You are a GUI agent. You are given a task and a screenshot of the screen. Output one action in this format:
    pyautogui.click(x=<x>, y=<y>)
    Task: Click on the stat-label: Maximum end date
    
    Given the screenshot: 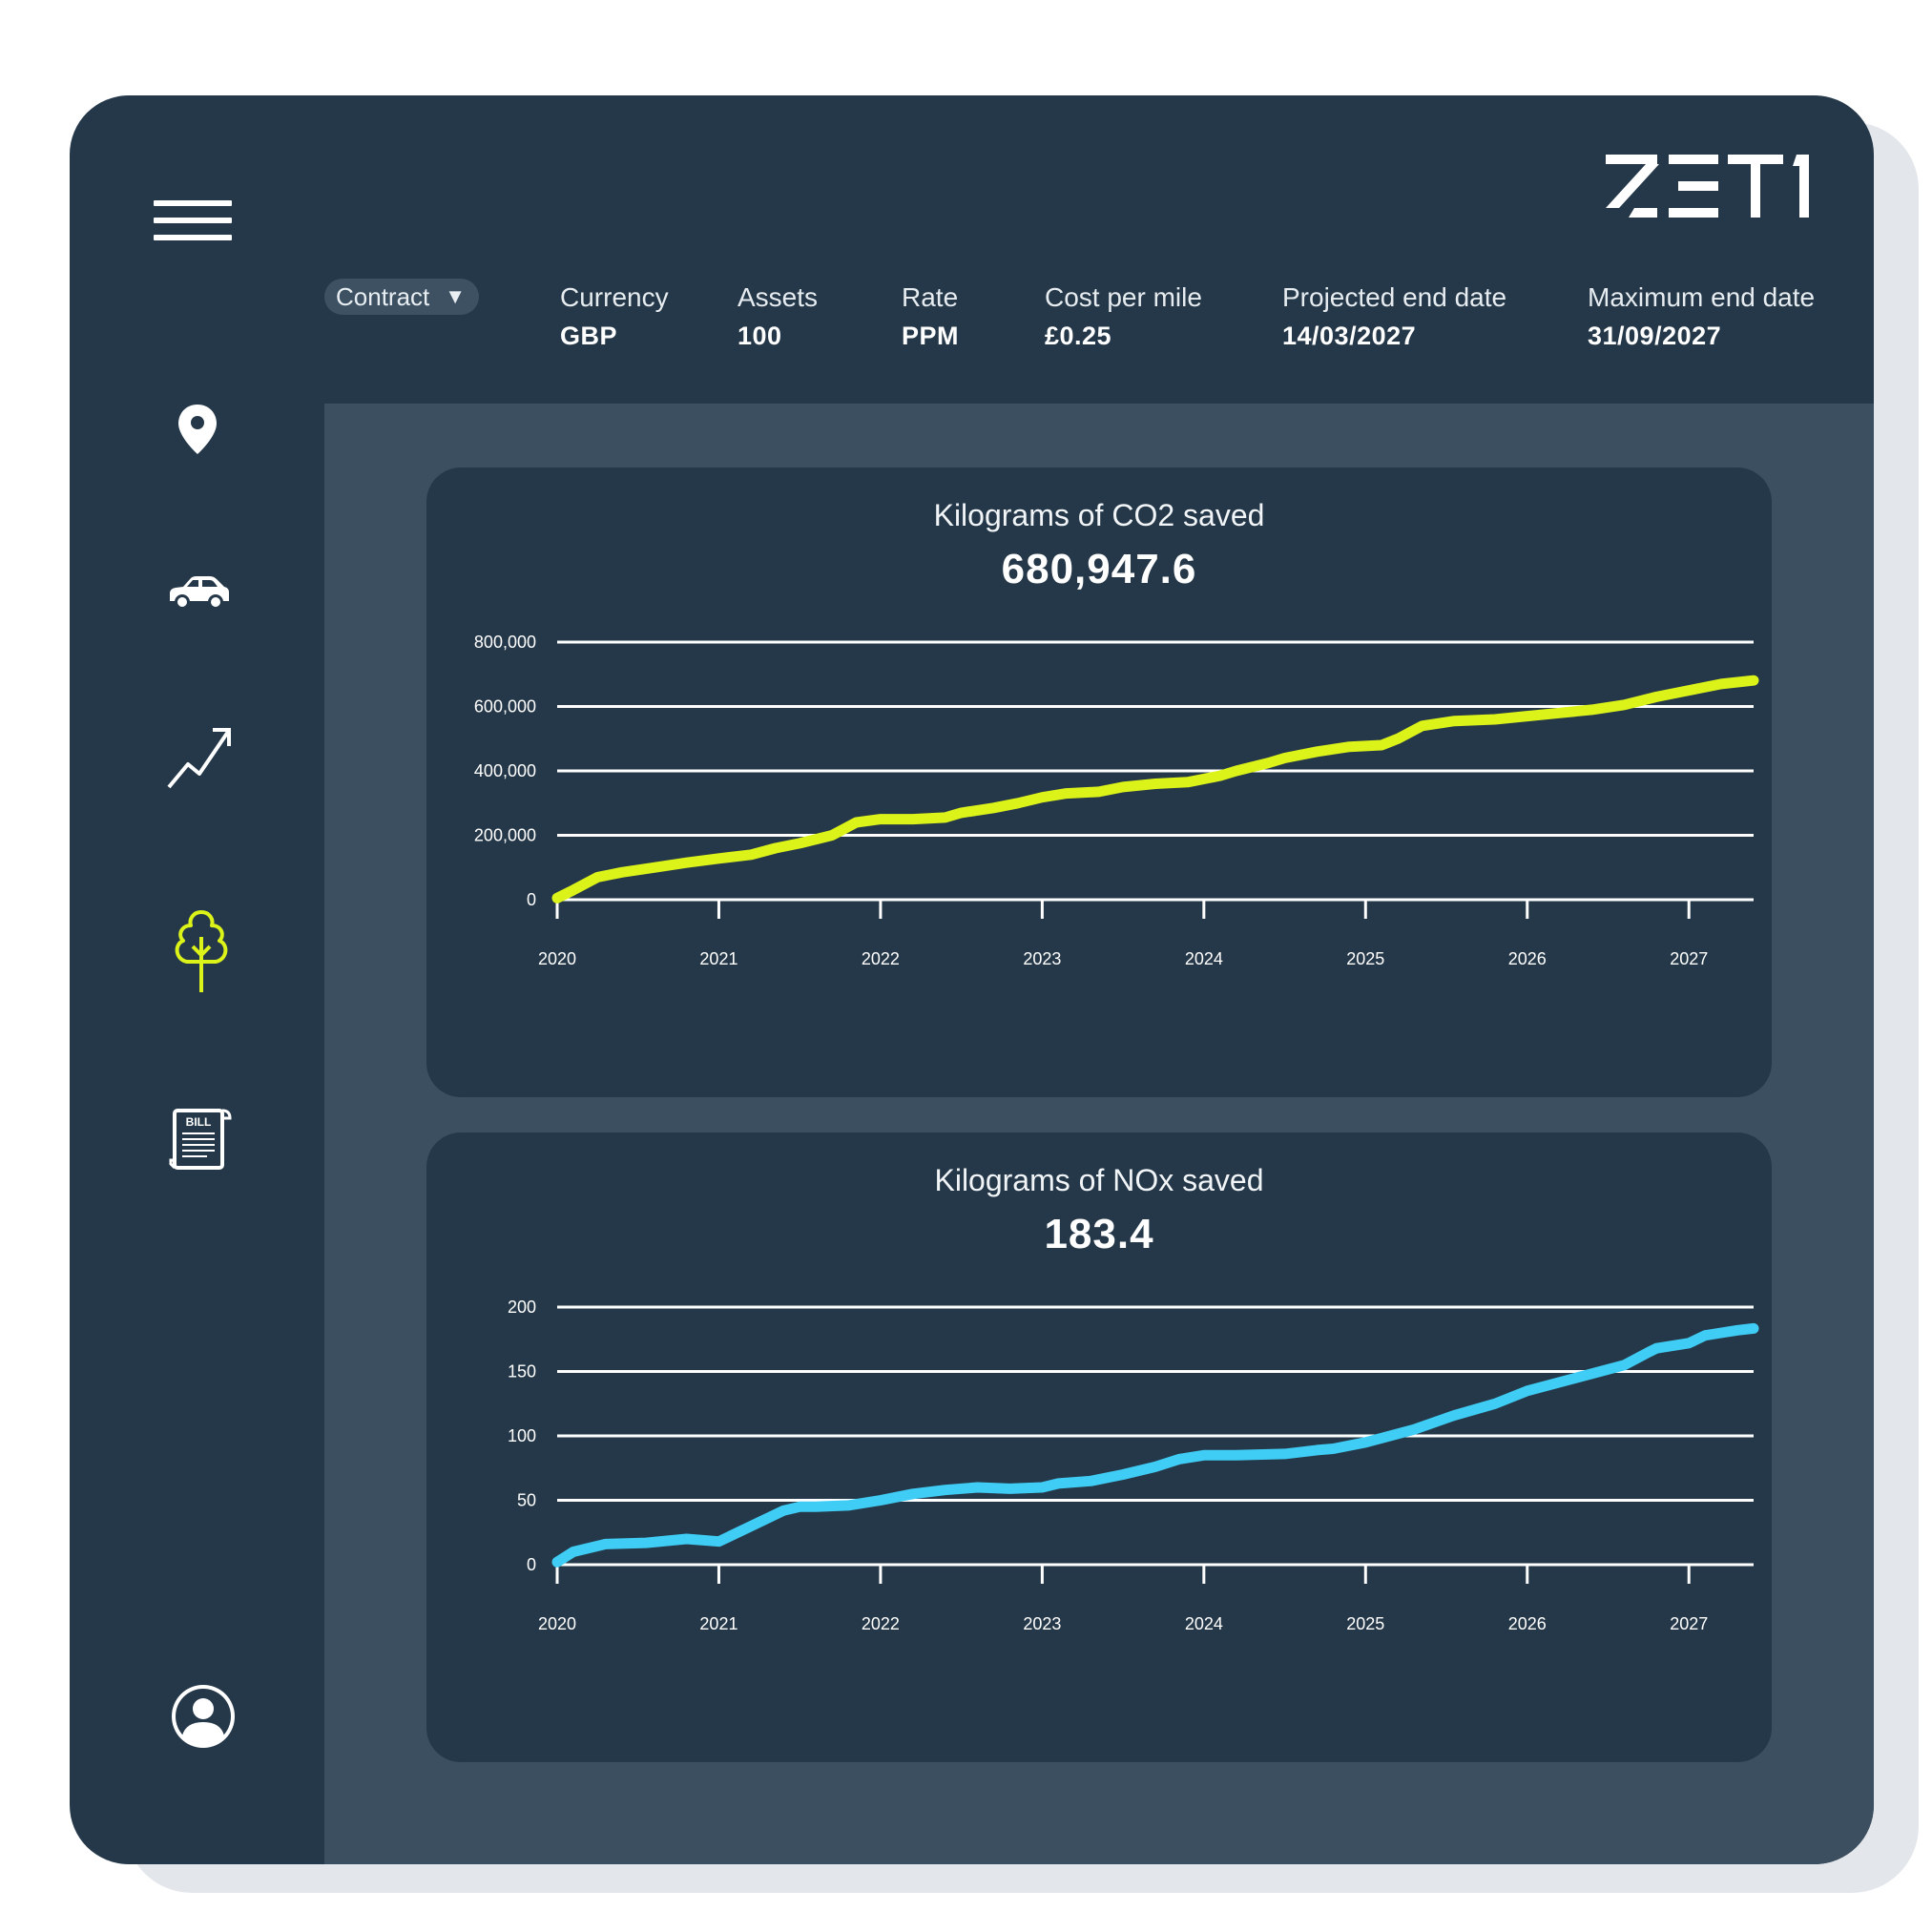 What is the action you would take?
    pyautogui.click(x=1702, y=297)
    